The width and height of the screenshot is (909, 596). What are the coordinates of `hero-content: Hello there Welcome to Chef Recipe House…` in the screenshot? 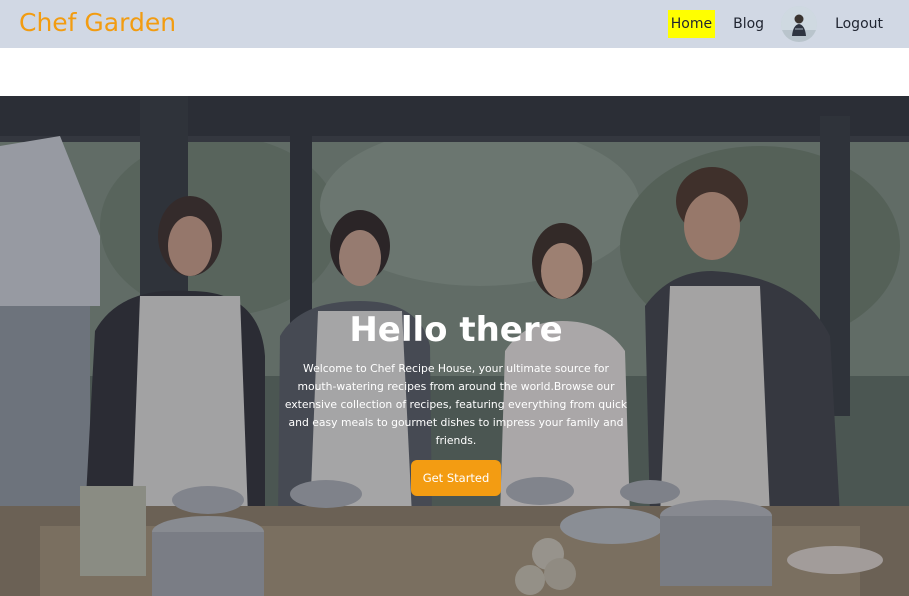 It's located at (456, 401).